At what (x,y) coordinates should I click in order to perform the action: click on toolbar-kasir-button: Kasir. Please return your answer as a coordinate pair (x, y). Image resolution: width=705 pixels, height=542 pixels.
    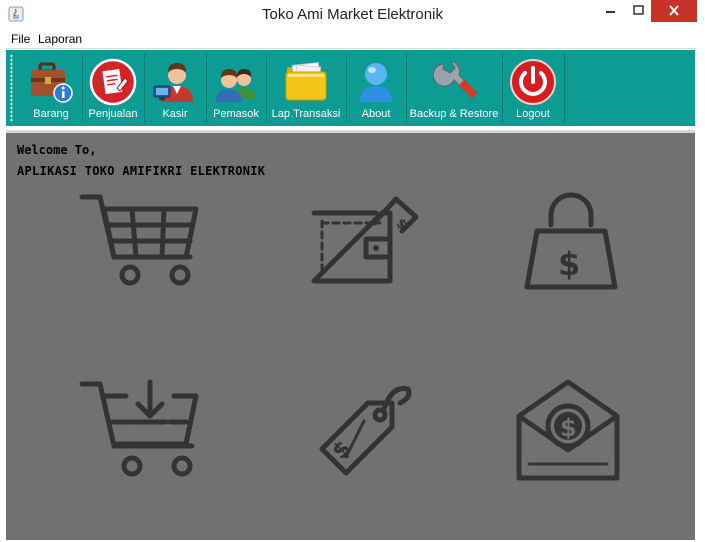
    Looking at the image, I should click on (175, 88).